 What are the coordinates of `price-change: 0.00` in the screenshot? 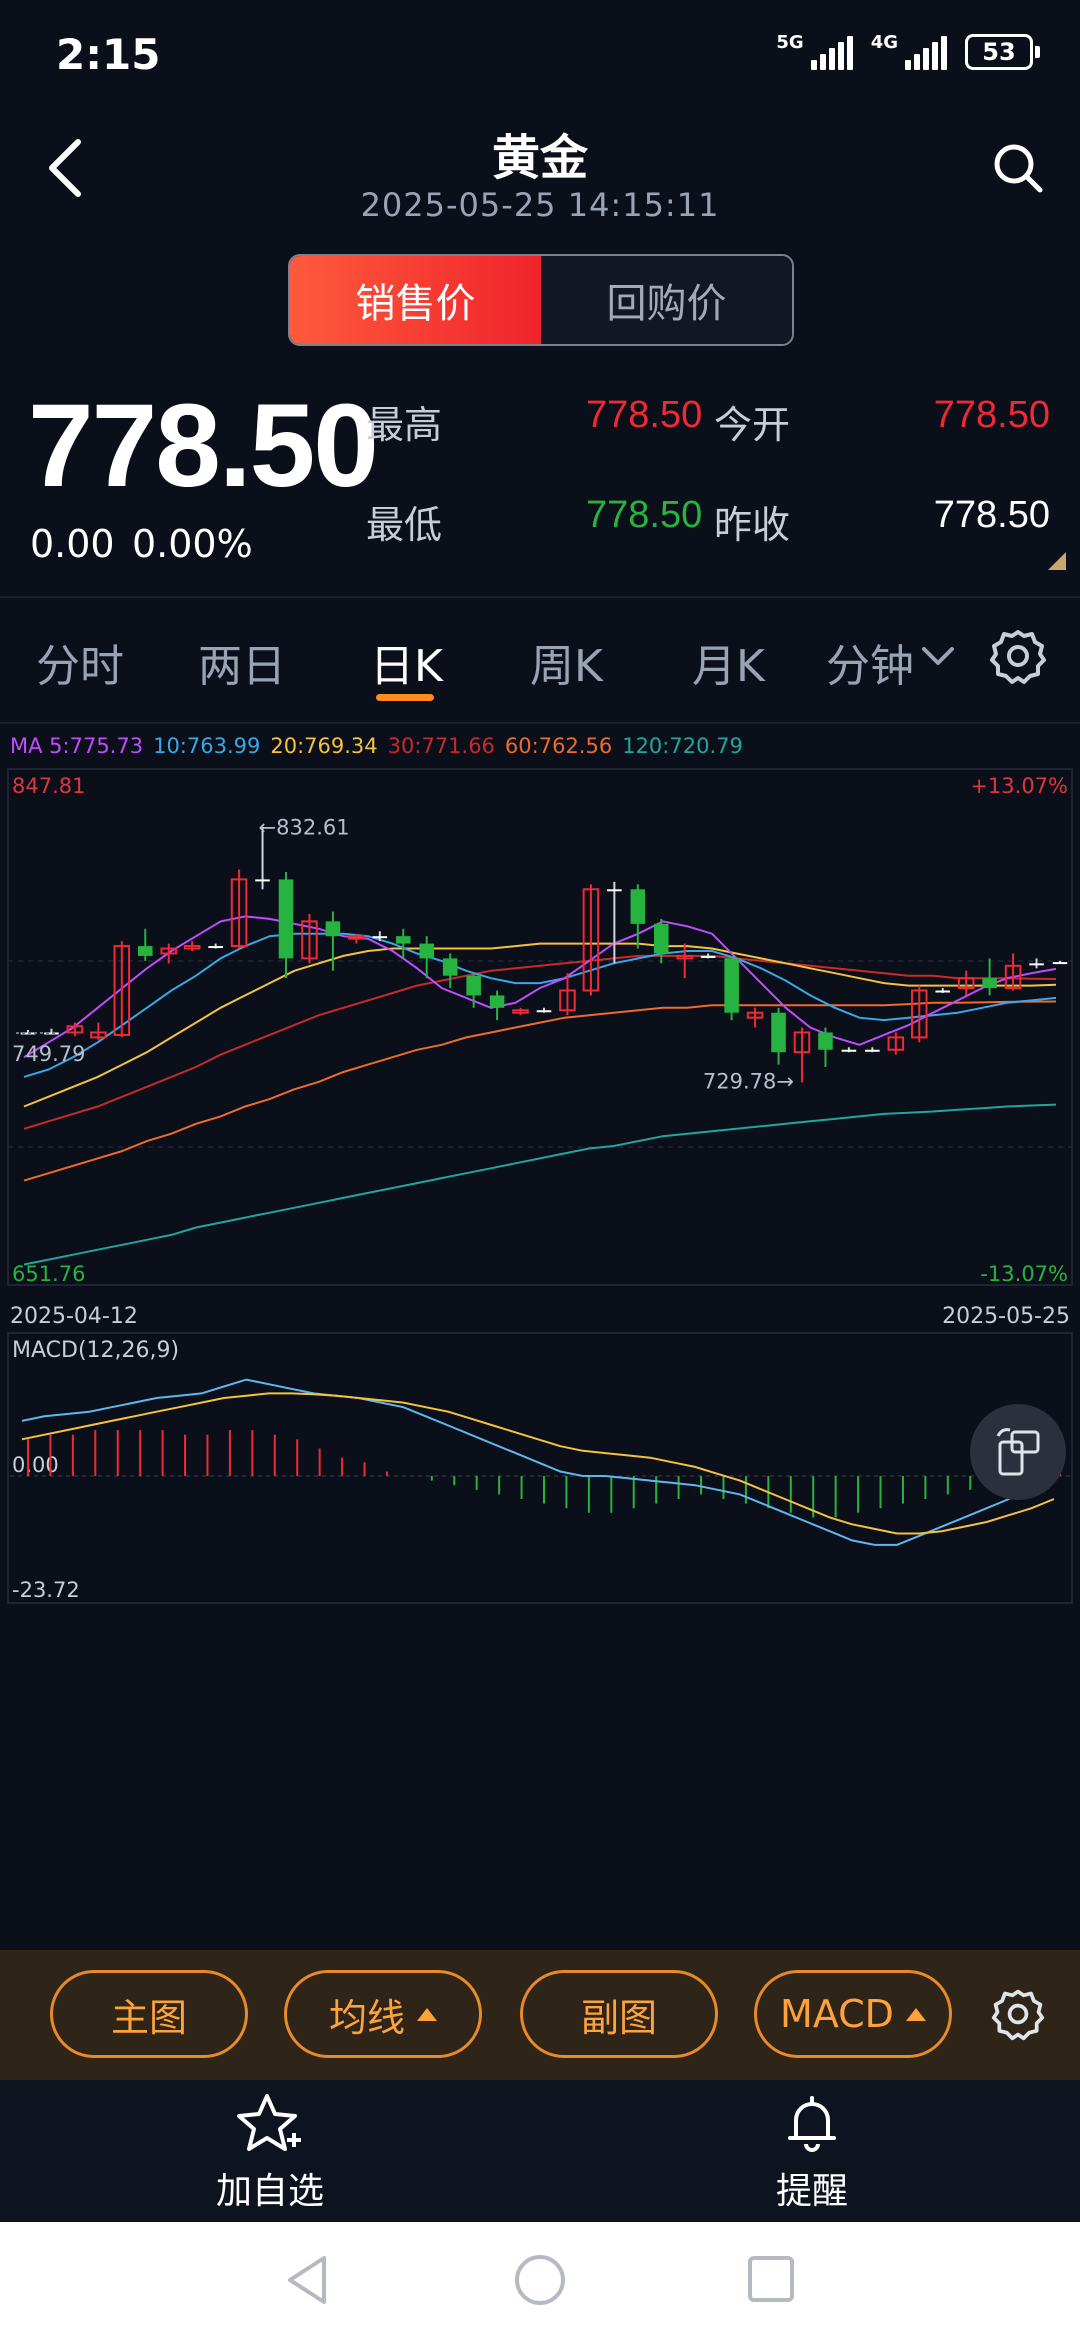 It's located at (72, 544).